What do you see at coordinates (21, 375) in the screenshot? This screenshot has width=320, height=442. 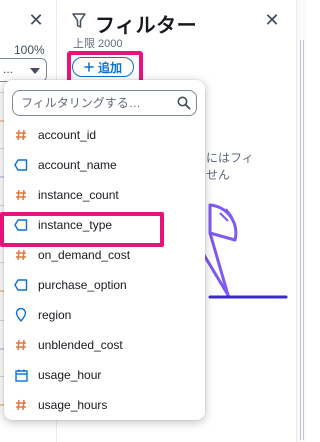 I see `calendar-icon` at bounding box center [21, 375].